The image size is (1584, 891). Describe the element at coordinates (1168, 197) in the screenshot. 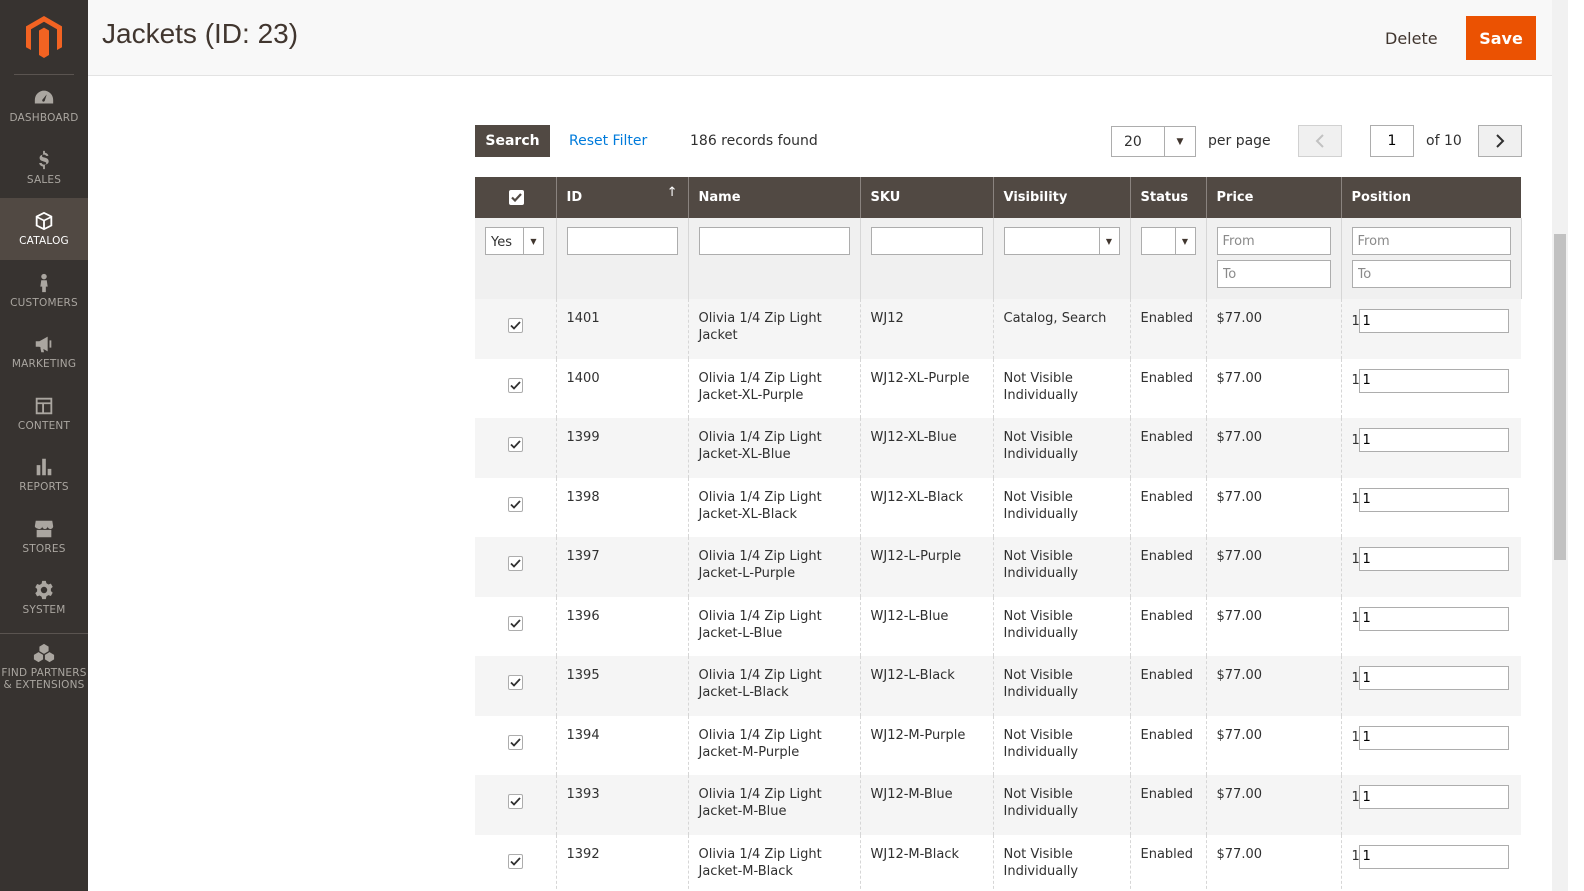

I see `column-header-status: Status` at that location.